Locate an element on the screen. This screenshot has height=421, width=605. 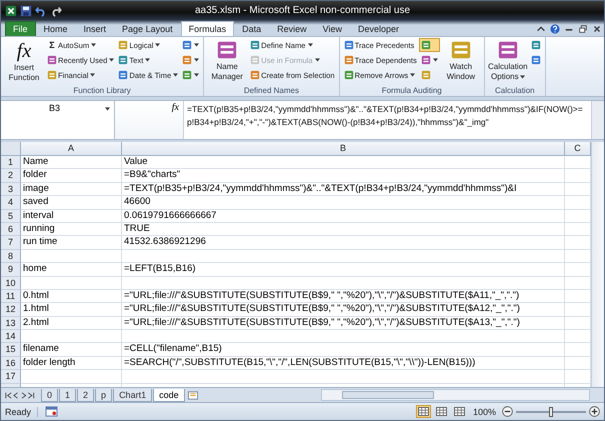
row-header: 3 is located at coordinates (11, 189).